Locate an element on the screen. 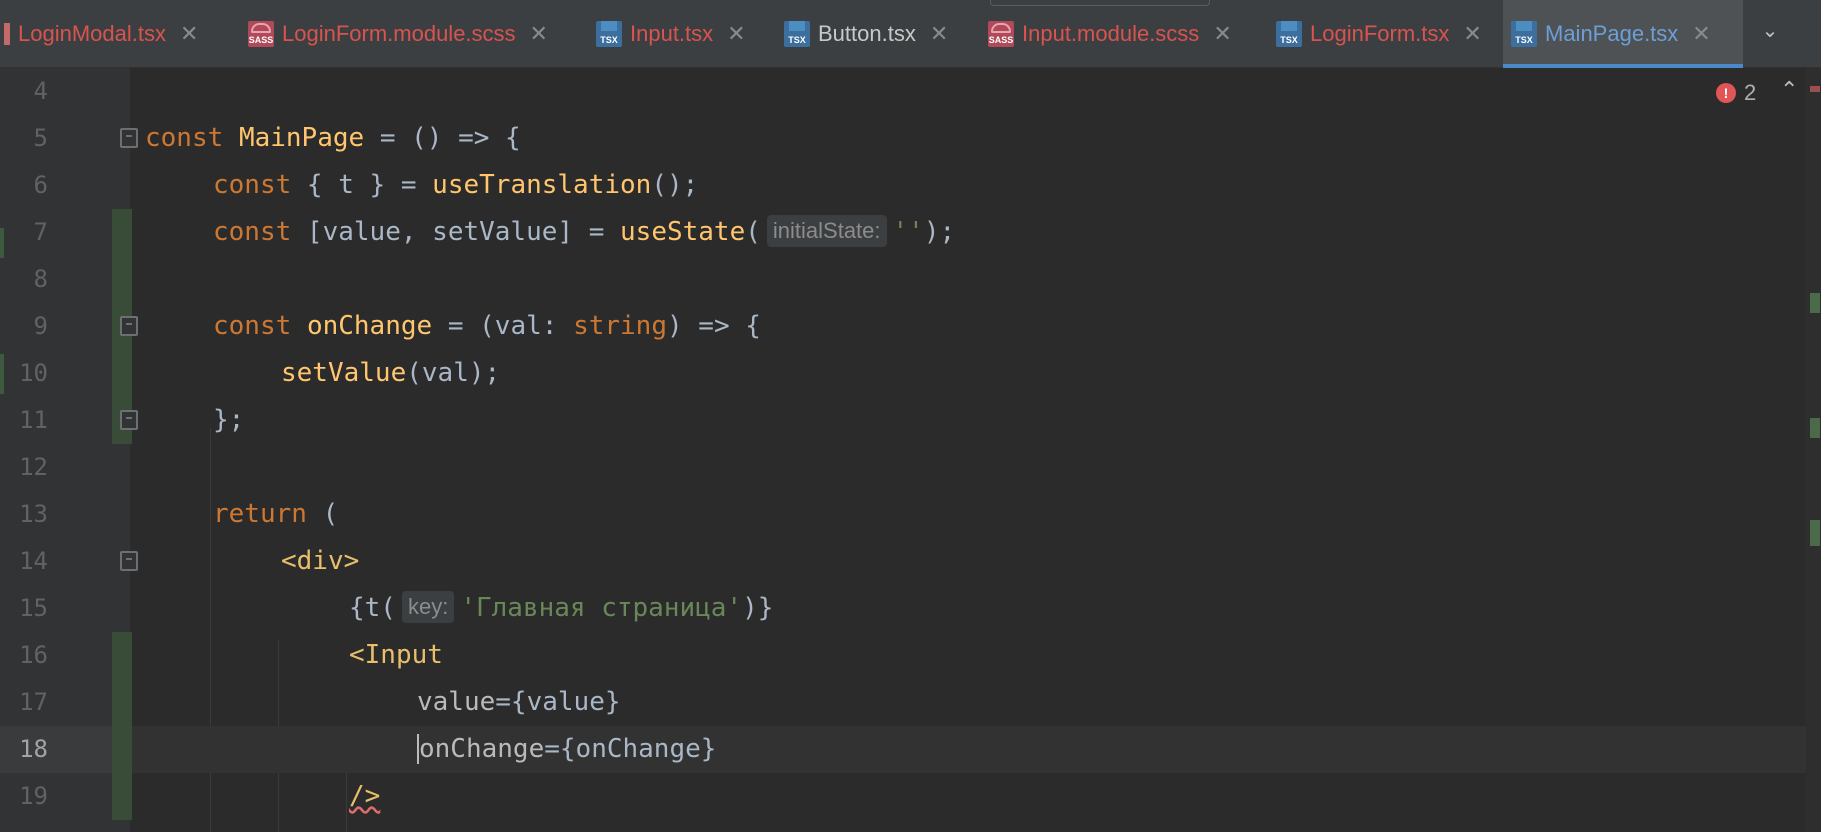 Image resolution: width=1821 pixels, height=832 pixels. line-number: 9 is located at coordinates (40, 326).